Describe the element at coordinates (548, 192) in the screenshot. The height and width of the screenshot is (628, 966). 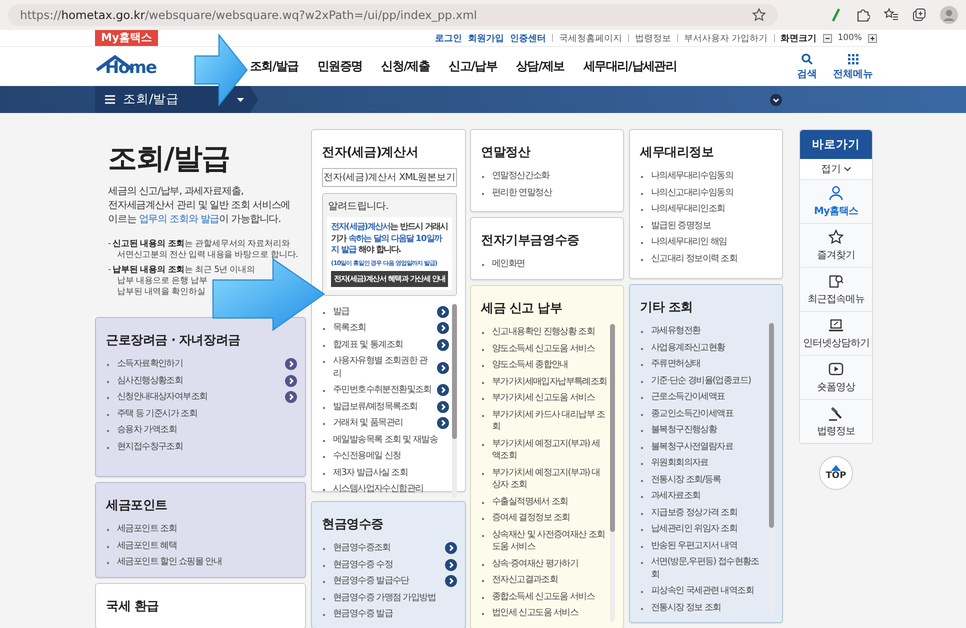
I see `menu-link: 편리한 연말정산` at that location.